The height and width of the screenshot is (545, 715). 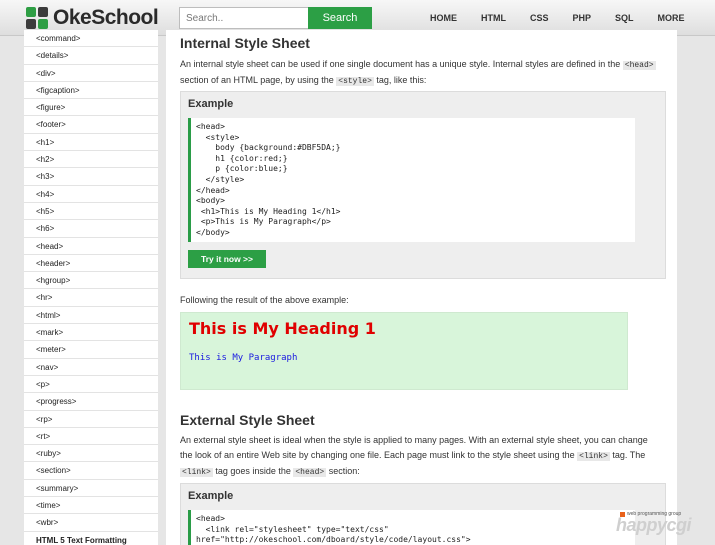 What do you see at coordinates (624, 18) in the screenshot?
I see `nav-sql: SQL` at bounding box center [624, 18].